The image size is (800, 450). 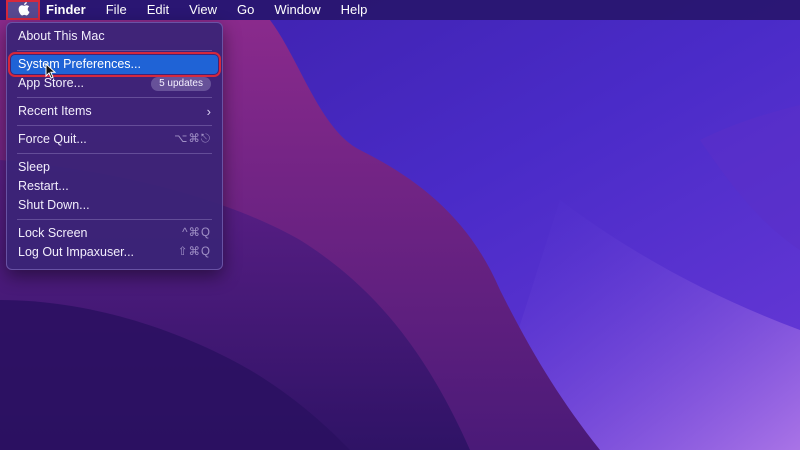 I want to click on menu-item-recent-items: Recent Items ›, so click(x=114, y=111).